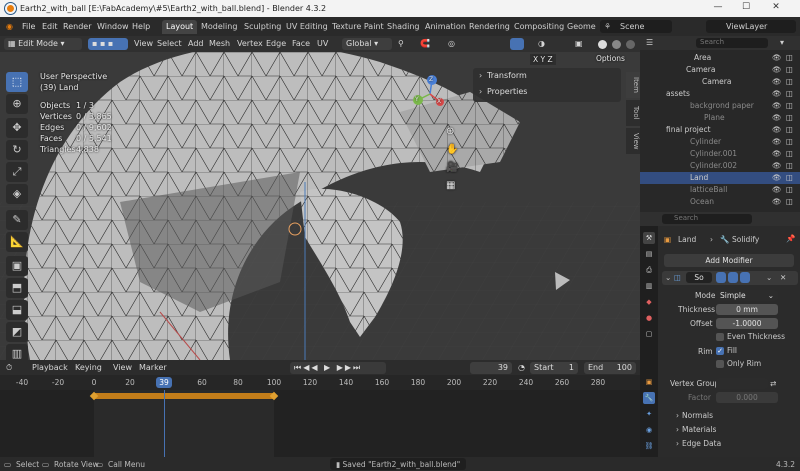  I want to click on pan-hand-icon: ✋, so click(452, 149).